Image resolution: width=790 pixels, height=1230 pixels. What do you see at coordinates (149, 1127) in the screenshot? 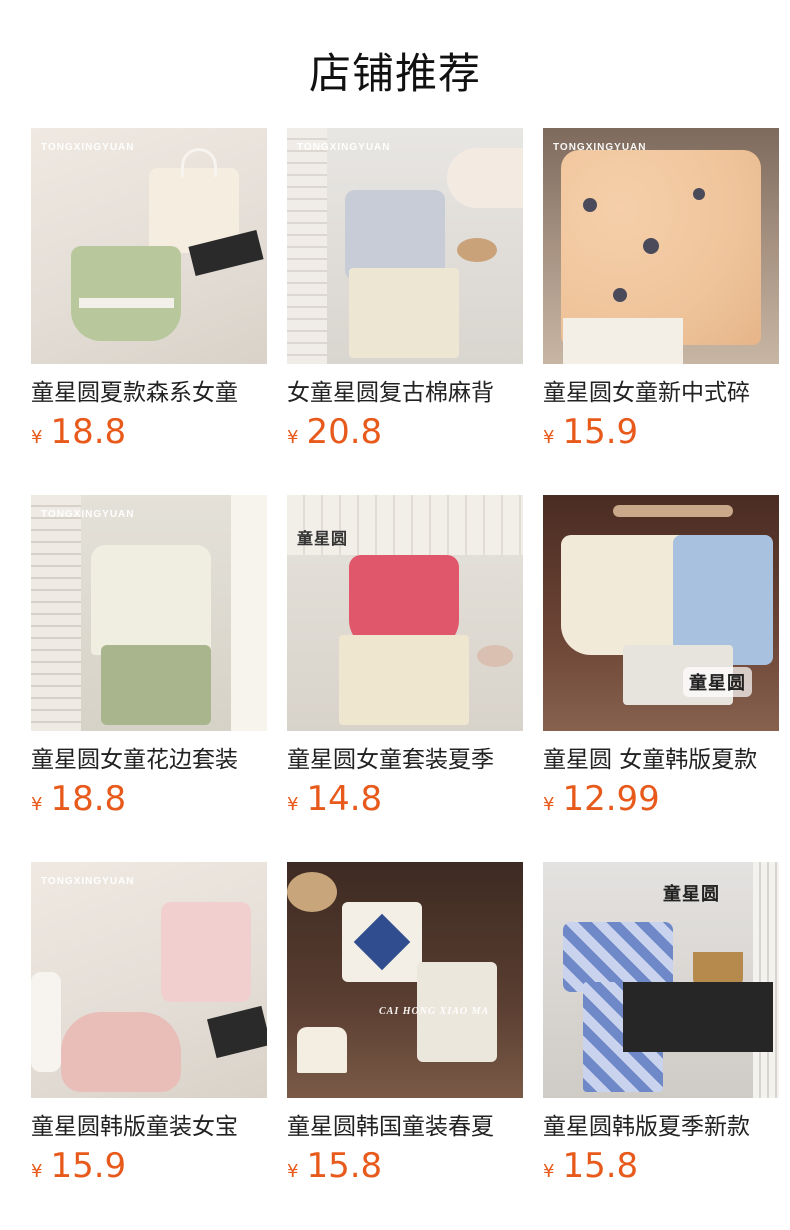
I see `product-title: 童星圆韩版童装女宝` at bounding box center [149, 1127].